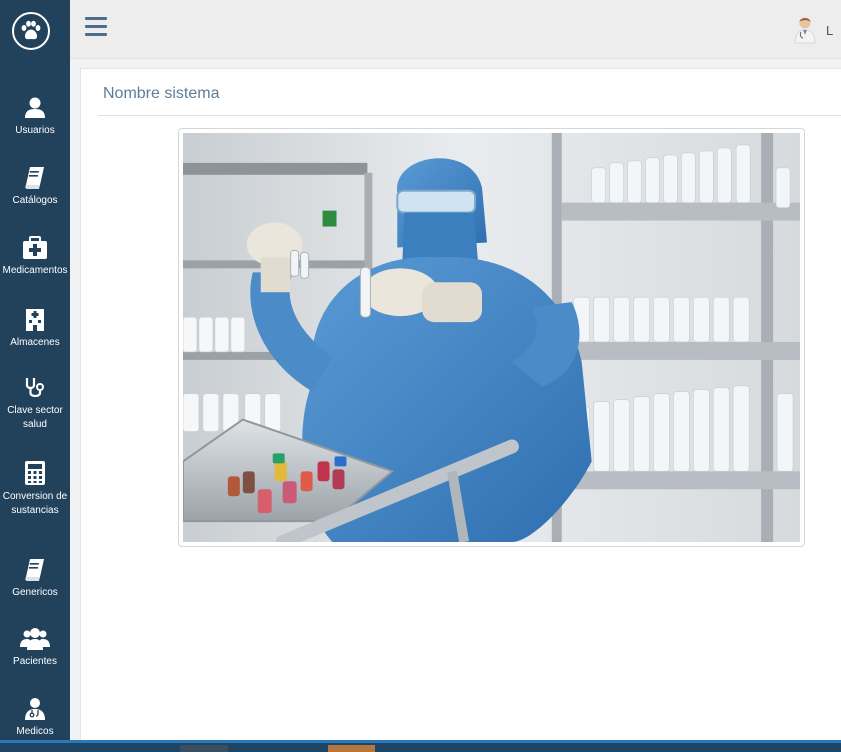  I want to click on building-icon, so click(35, 320).